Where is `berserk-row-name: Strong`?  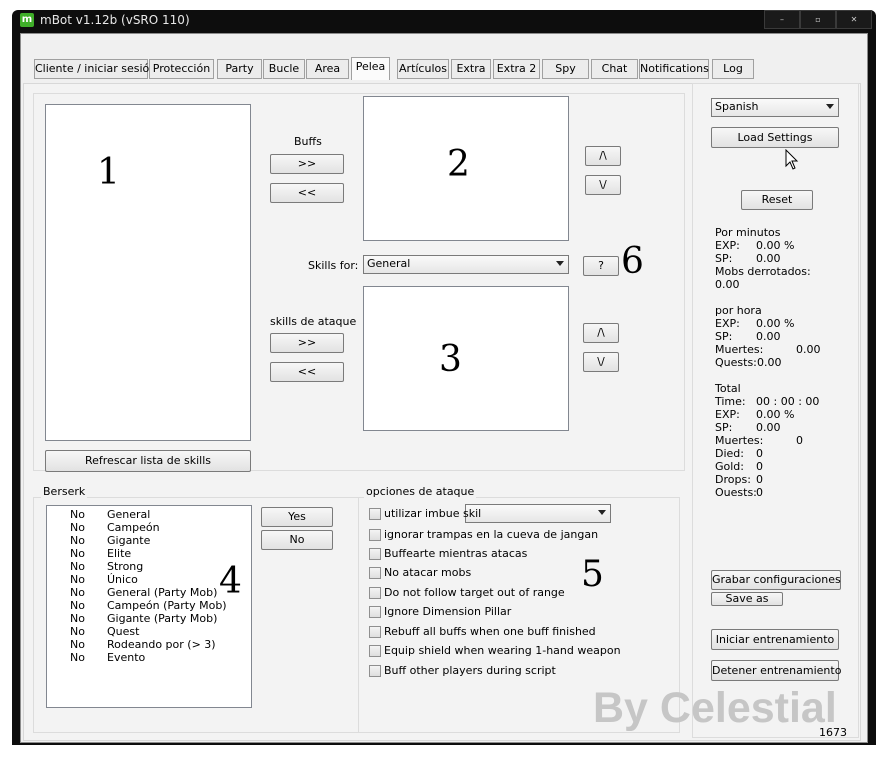 berserk-row-name: Strong is located at coordinates (125, 566).